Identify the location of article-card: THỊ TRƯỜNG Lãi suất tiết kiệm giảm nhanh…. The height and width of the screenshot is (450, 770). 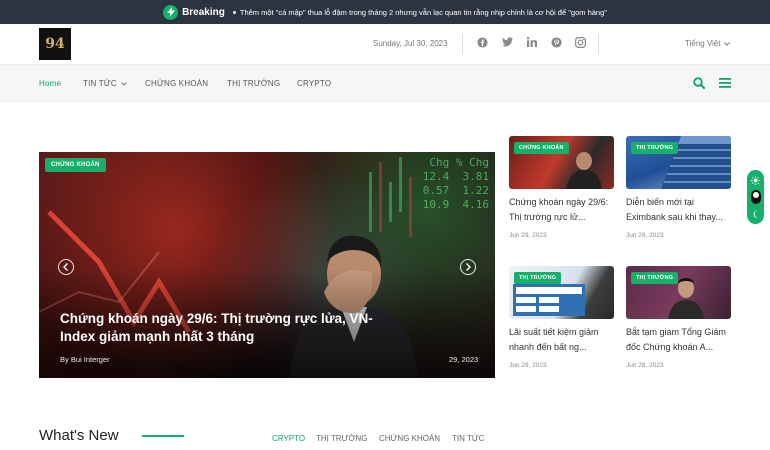
(561, 317).